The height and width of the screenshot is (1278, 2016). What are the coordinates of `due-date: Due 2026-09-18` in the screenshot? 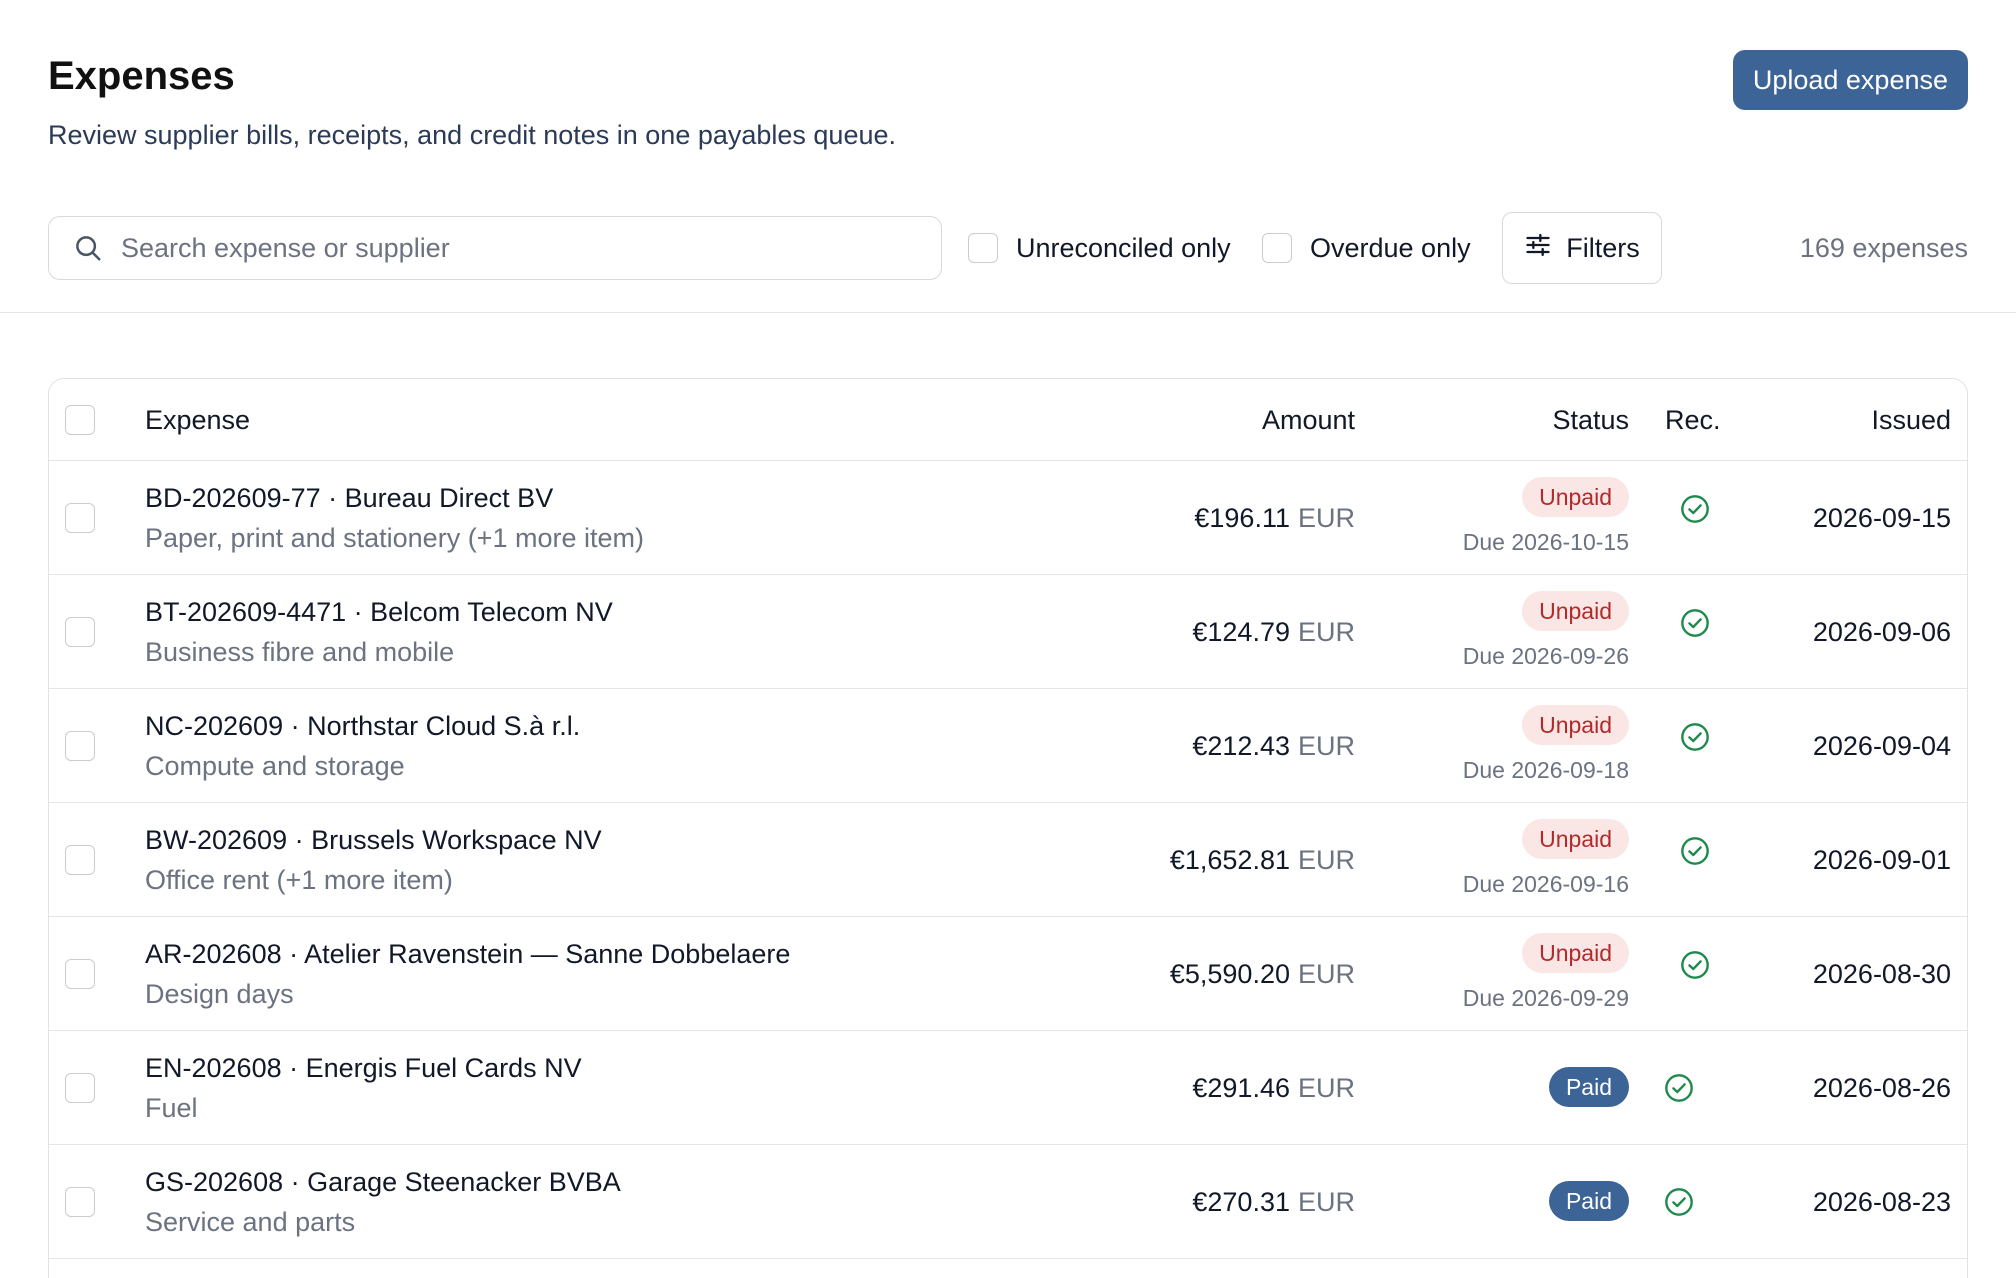 It's located at (1545, 770).